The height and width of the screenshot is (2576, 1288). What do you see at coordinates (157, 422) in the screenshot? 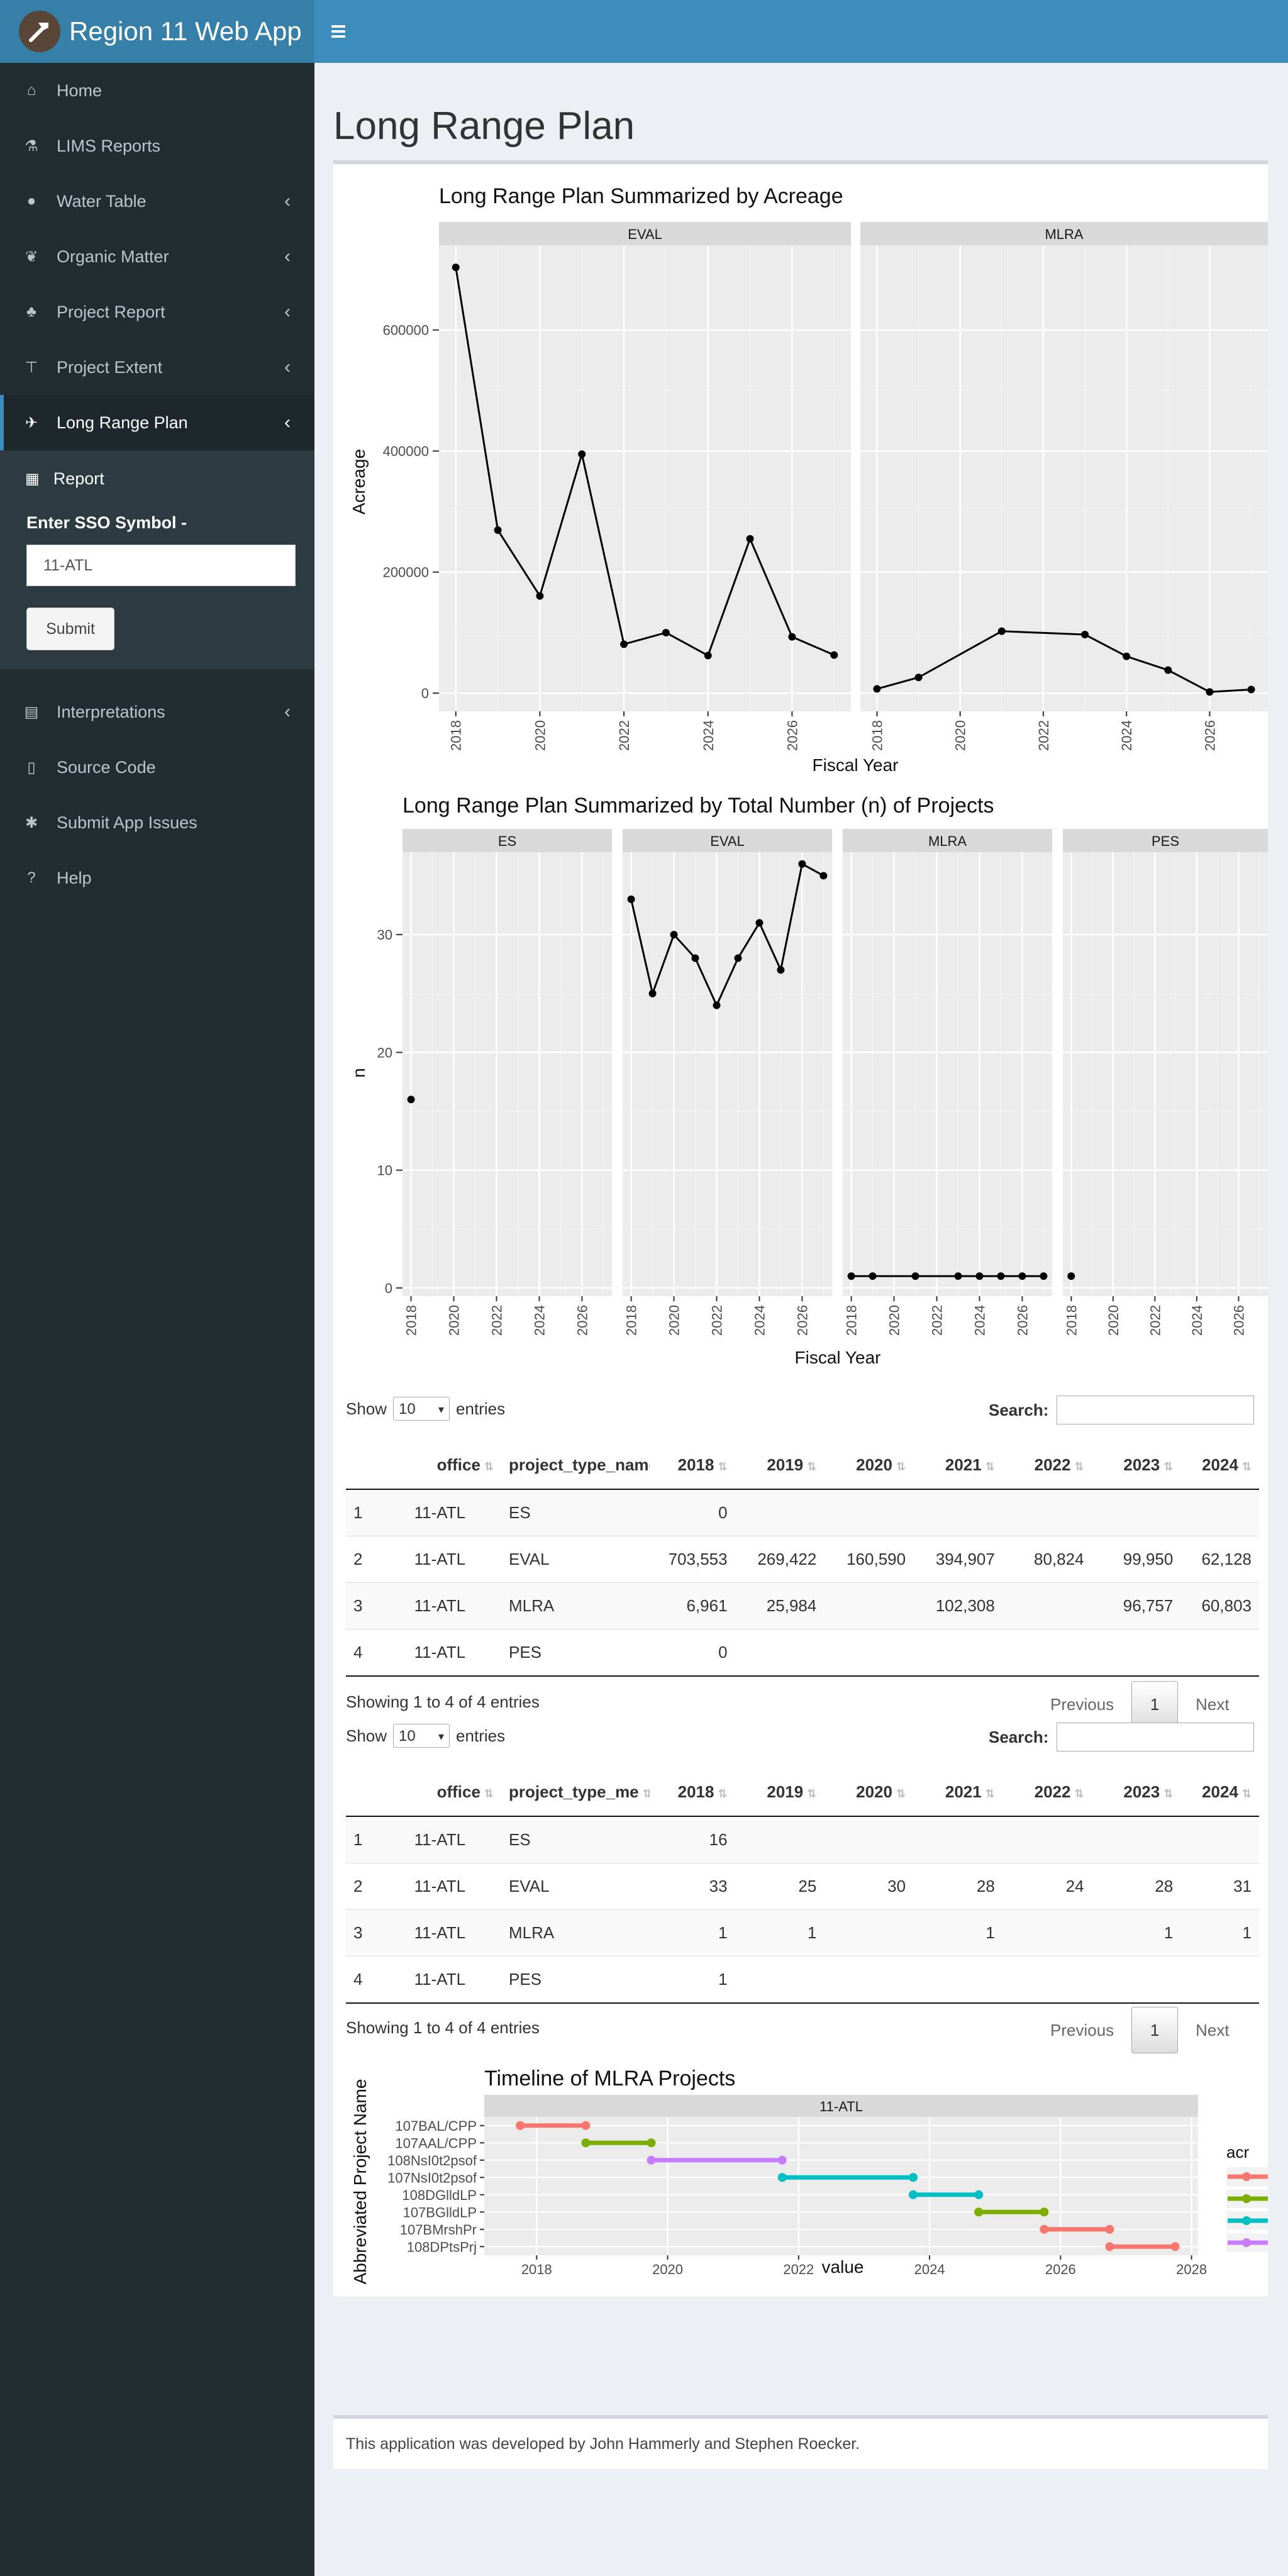
I see `sidebar-item-long-range-plan: ✈ Long Range Plan ‹` at bounding box center [157, 422].